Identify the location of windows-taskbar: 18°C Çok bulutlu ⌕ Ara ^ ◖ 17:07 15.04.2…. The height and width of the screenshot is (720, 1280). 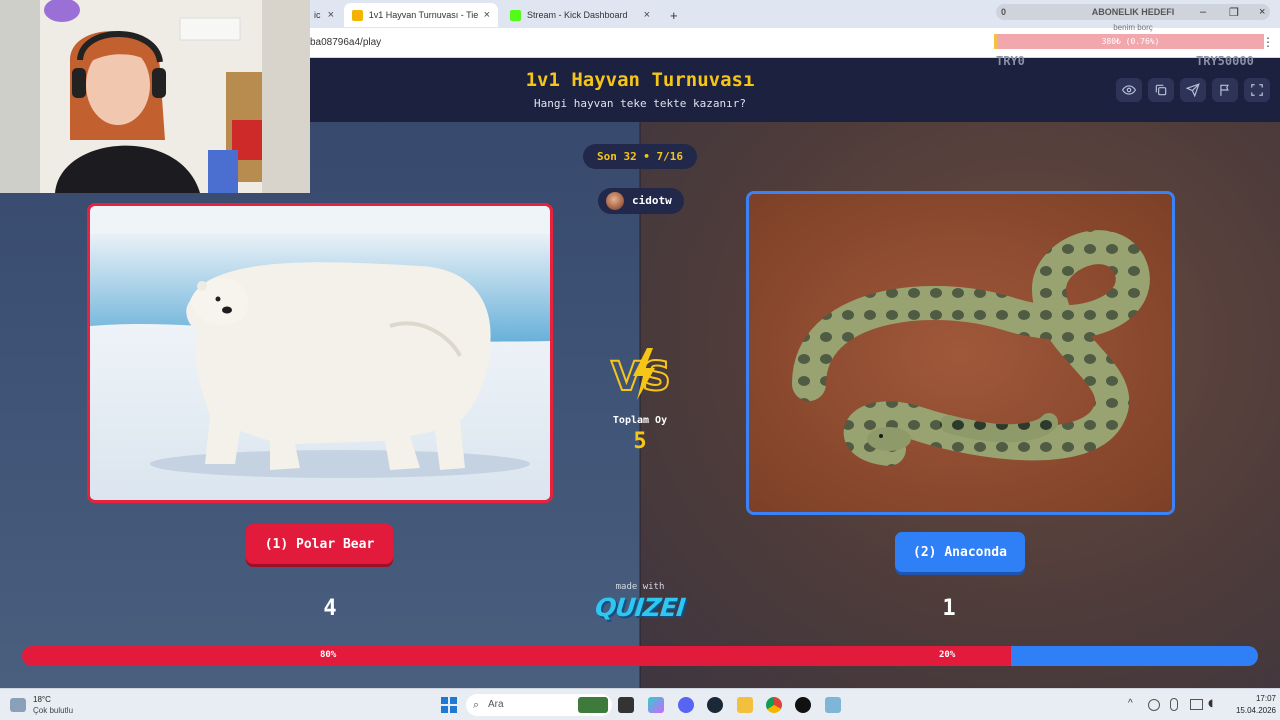
(640, 704).